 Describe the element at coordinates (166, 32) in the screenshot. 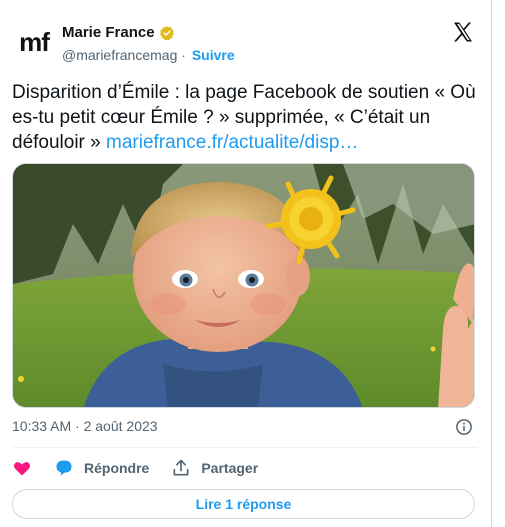

I see `verified-badge-icon` at that location.